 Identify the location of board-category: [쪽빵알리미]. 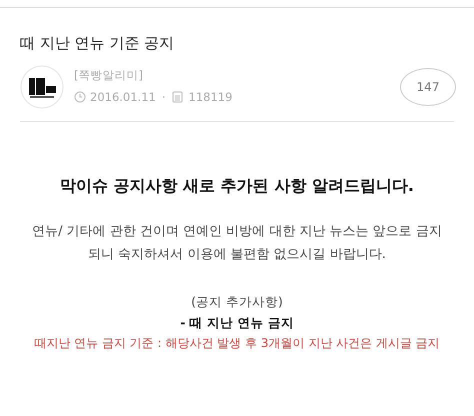
(153, 75).